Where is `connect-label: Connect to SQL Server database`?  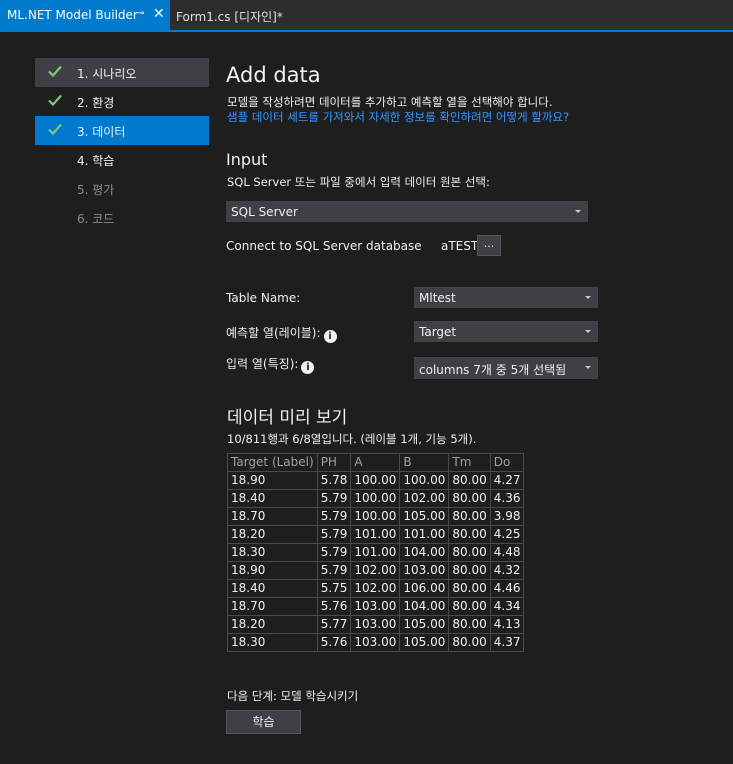
connect-label: Connect to SQL Server database is located at coordinates (324, 246).